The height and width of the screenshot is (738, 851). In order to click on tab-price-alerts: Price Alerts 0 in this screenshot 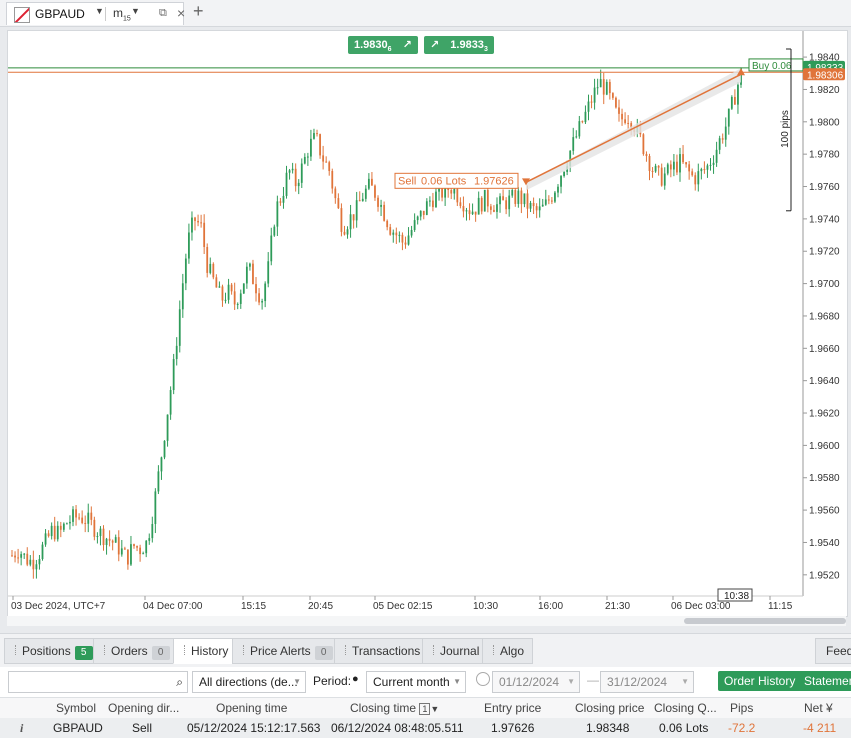, I will do `click(287, 651)`.